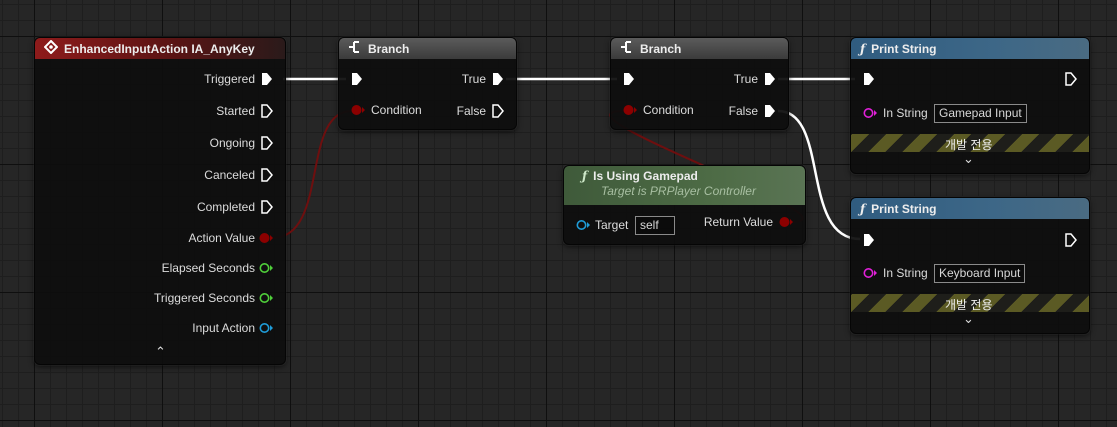 This screenshot has width=1117, height=427. What do you see at coordinates (229, 175) in the screenshot?
I see `pin-label-canceled: Canceled` at bounding box center [229, 175].